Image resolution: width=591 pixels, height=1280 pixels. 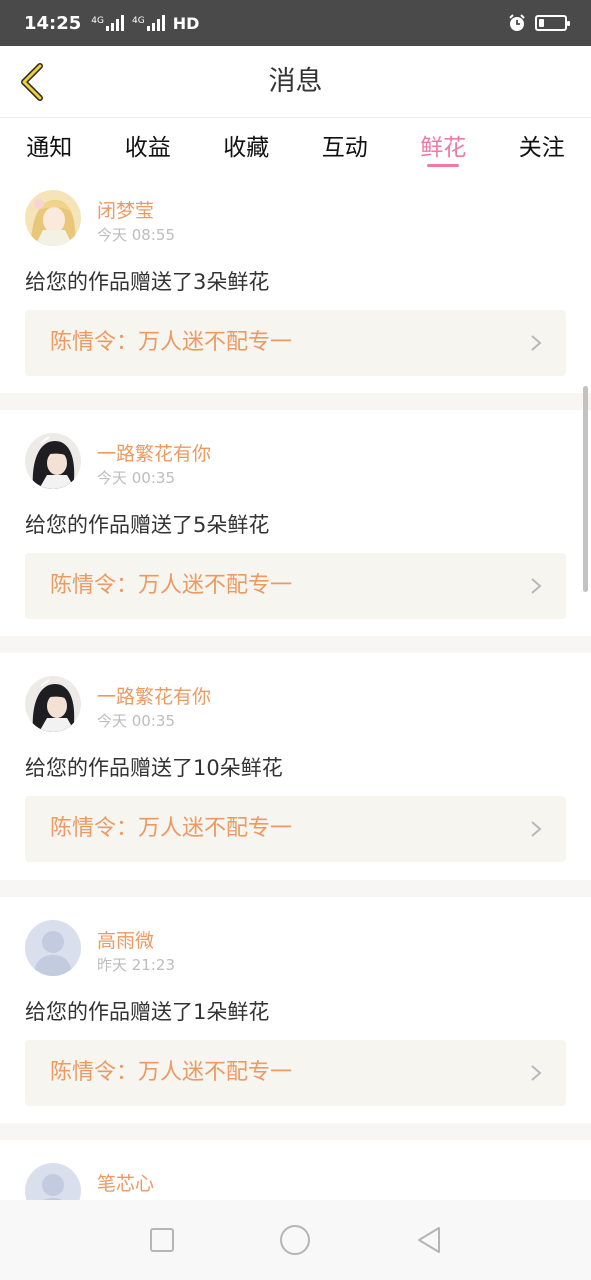 I want to click on signal-4g-1: 4G, so click(x=107, y=23).